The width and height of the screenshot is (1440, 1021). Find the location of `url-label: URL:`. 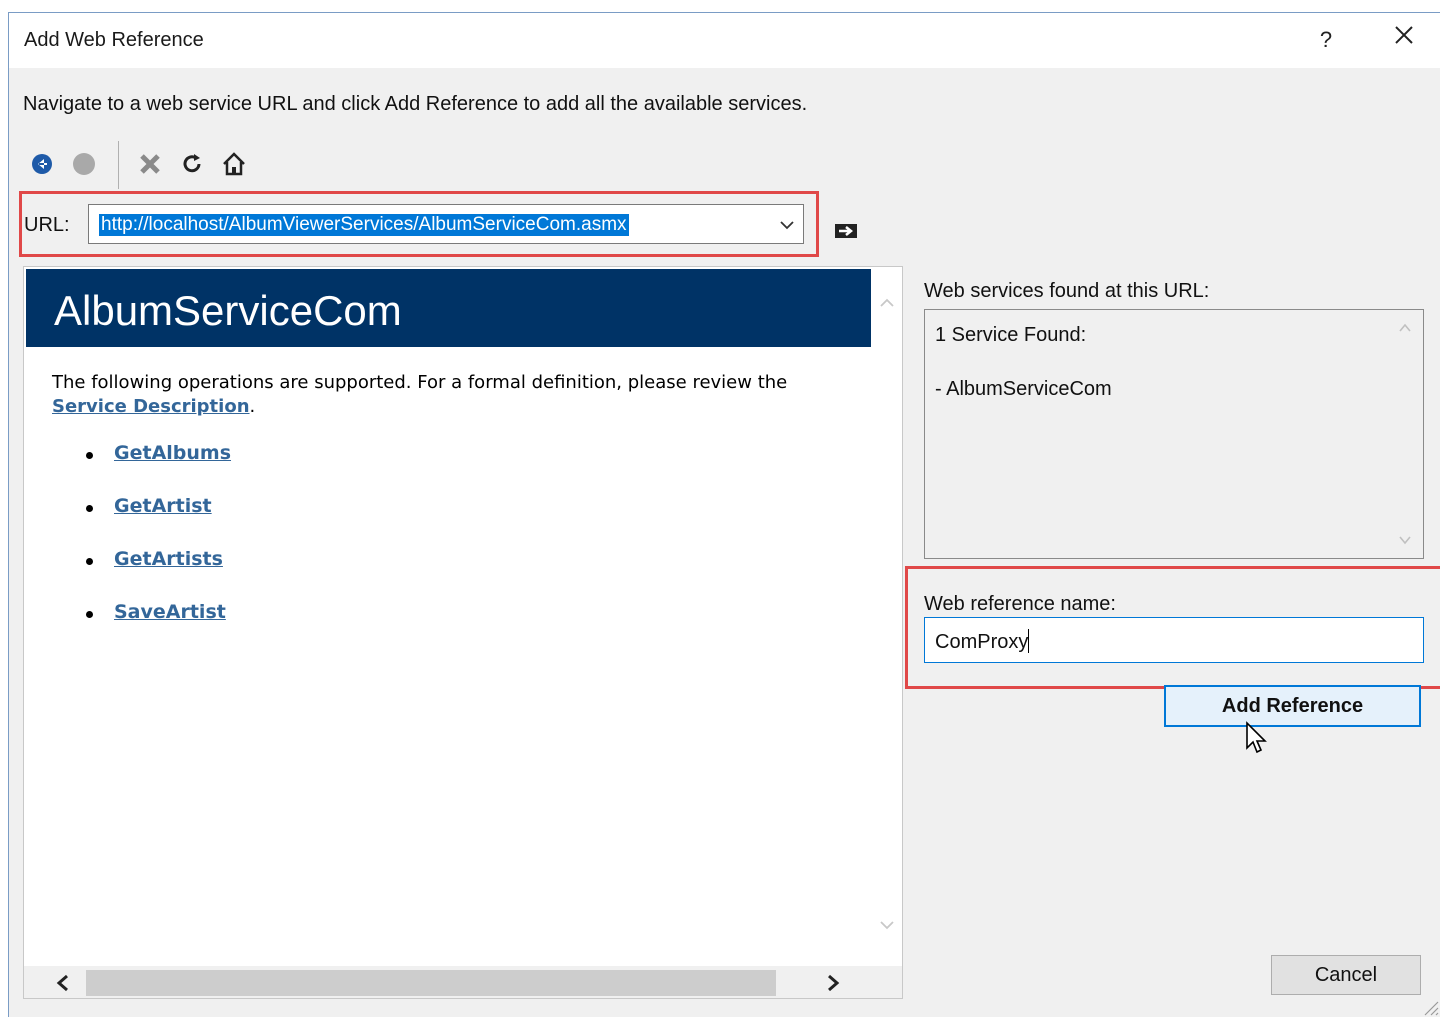

url-label: URL: is located at coordinates (47, 225).